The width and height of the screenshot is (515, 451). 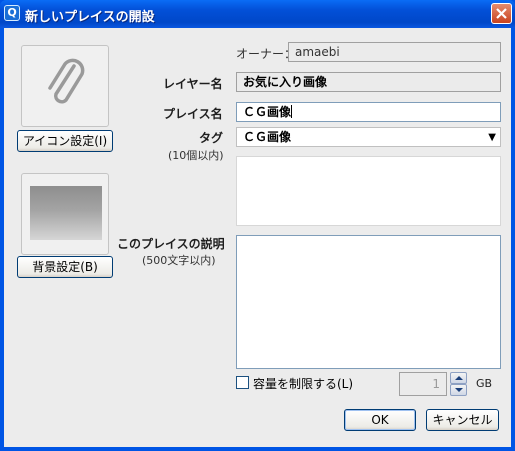 I want to click on capacity-unit: GB, so click(x=484, y=383).